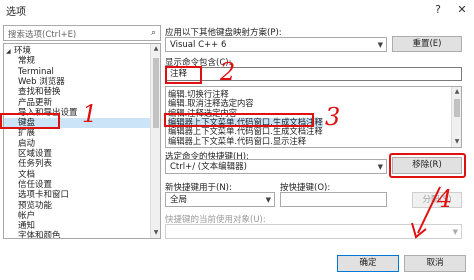 The width and height of the screenshot is (474, 280). I want to click on reset-button: 重置(E), so click(427, 44).